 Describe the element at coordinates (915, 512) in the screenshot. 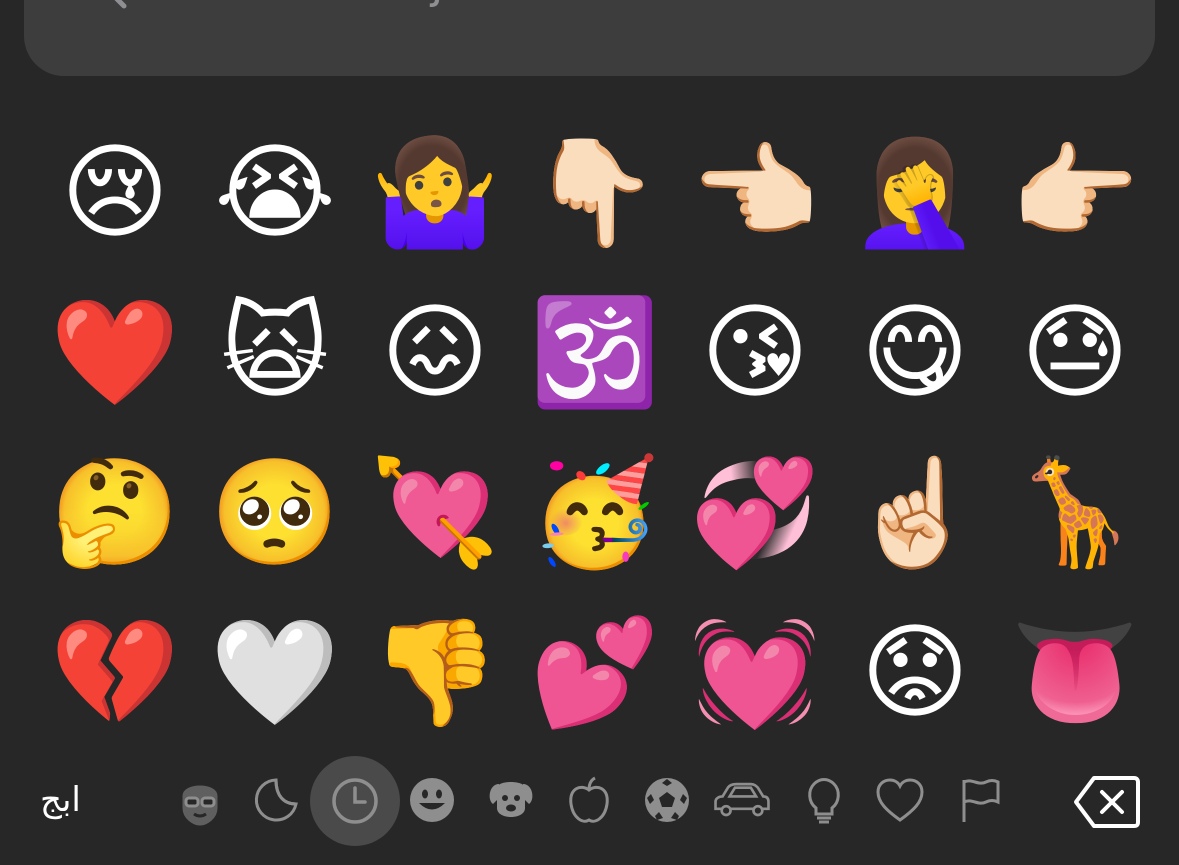

I see `emoji-pointing-up: ☝🏻` at that location.